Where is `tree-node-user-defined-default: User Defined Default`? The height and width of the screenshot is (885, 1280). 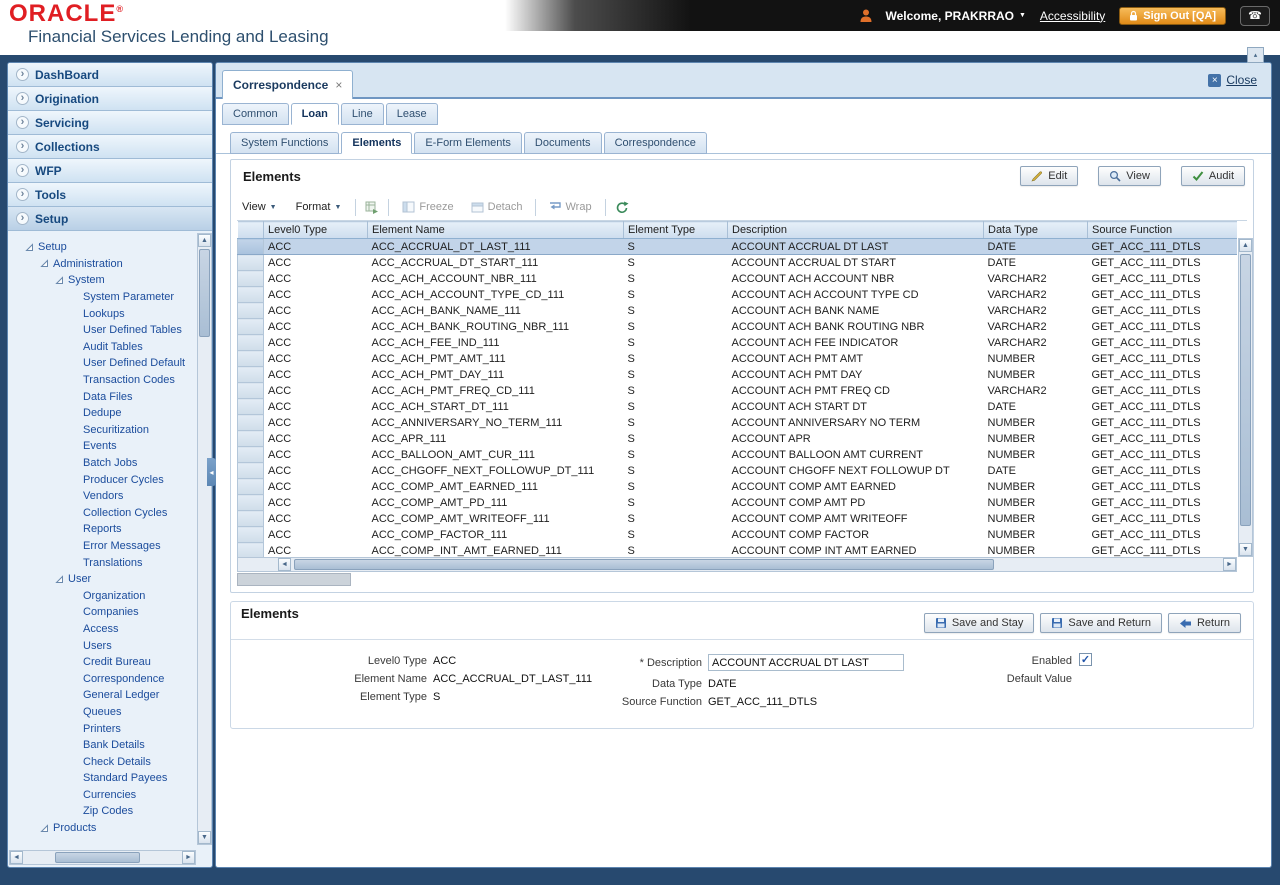 tree-node-user-defined-default: User Defined Default is located at coordinates (102, 363).